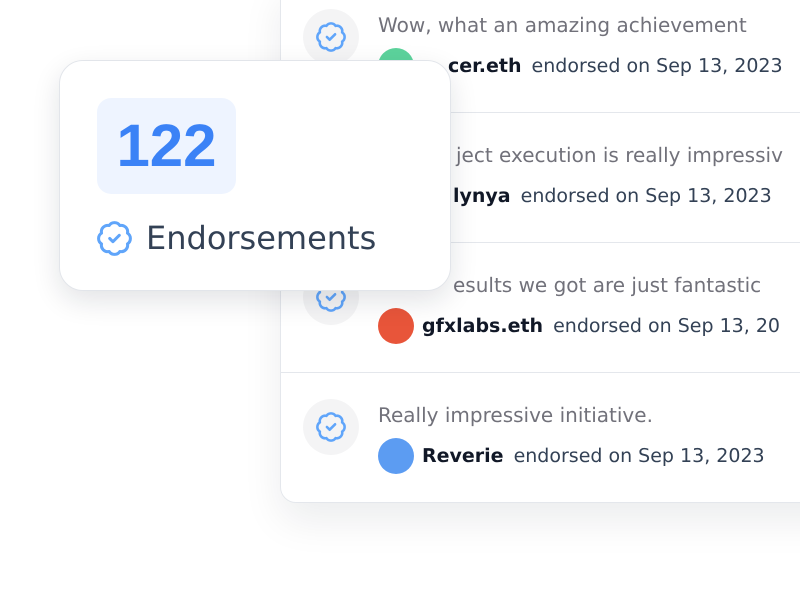  I want to click on endorsements-label: Endorsements, so click(261, 238).